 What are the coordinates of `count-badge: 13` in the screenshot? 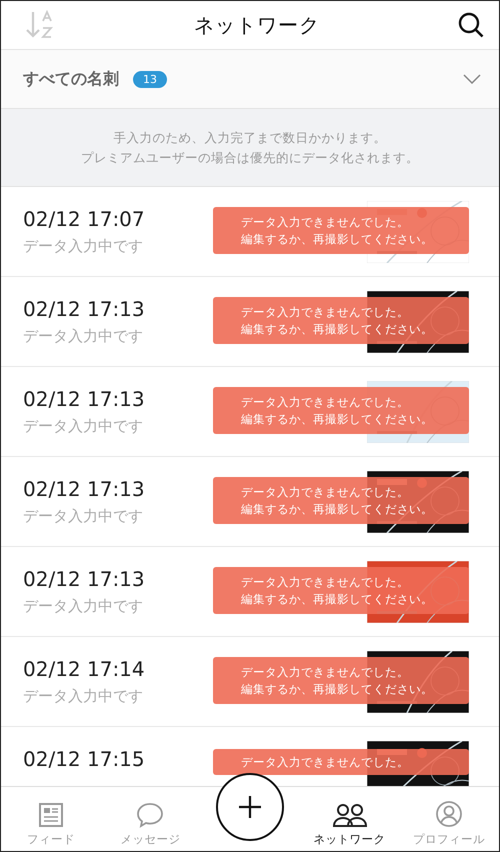 It's located at (150, 79).